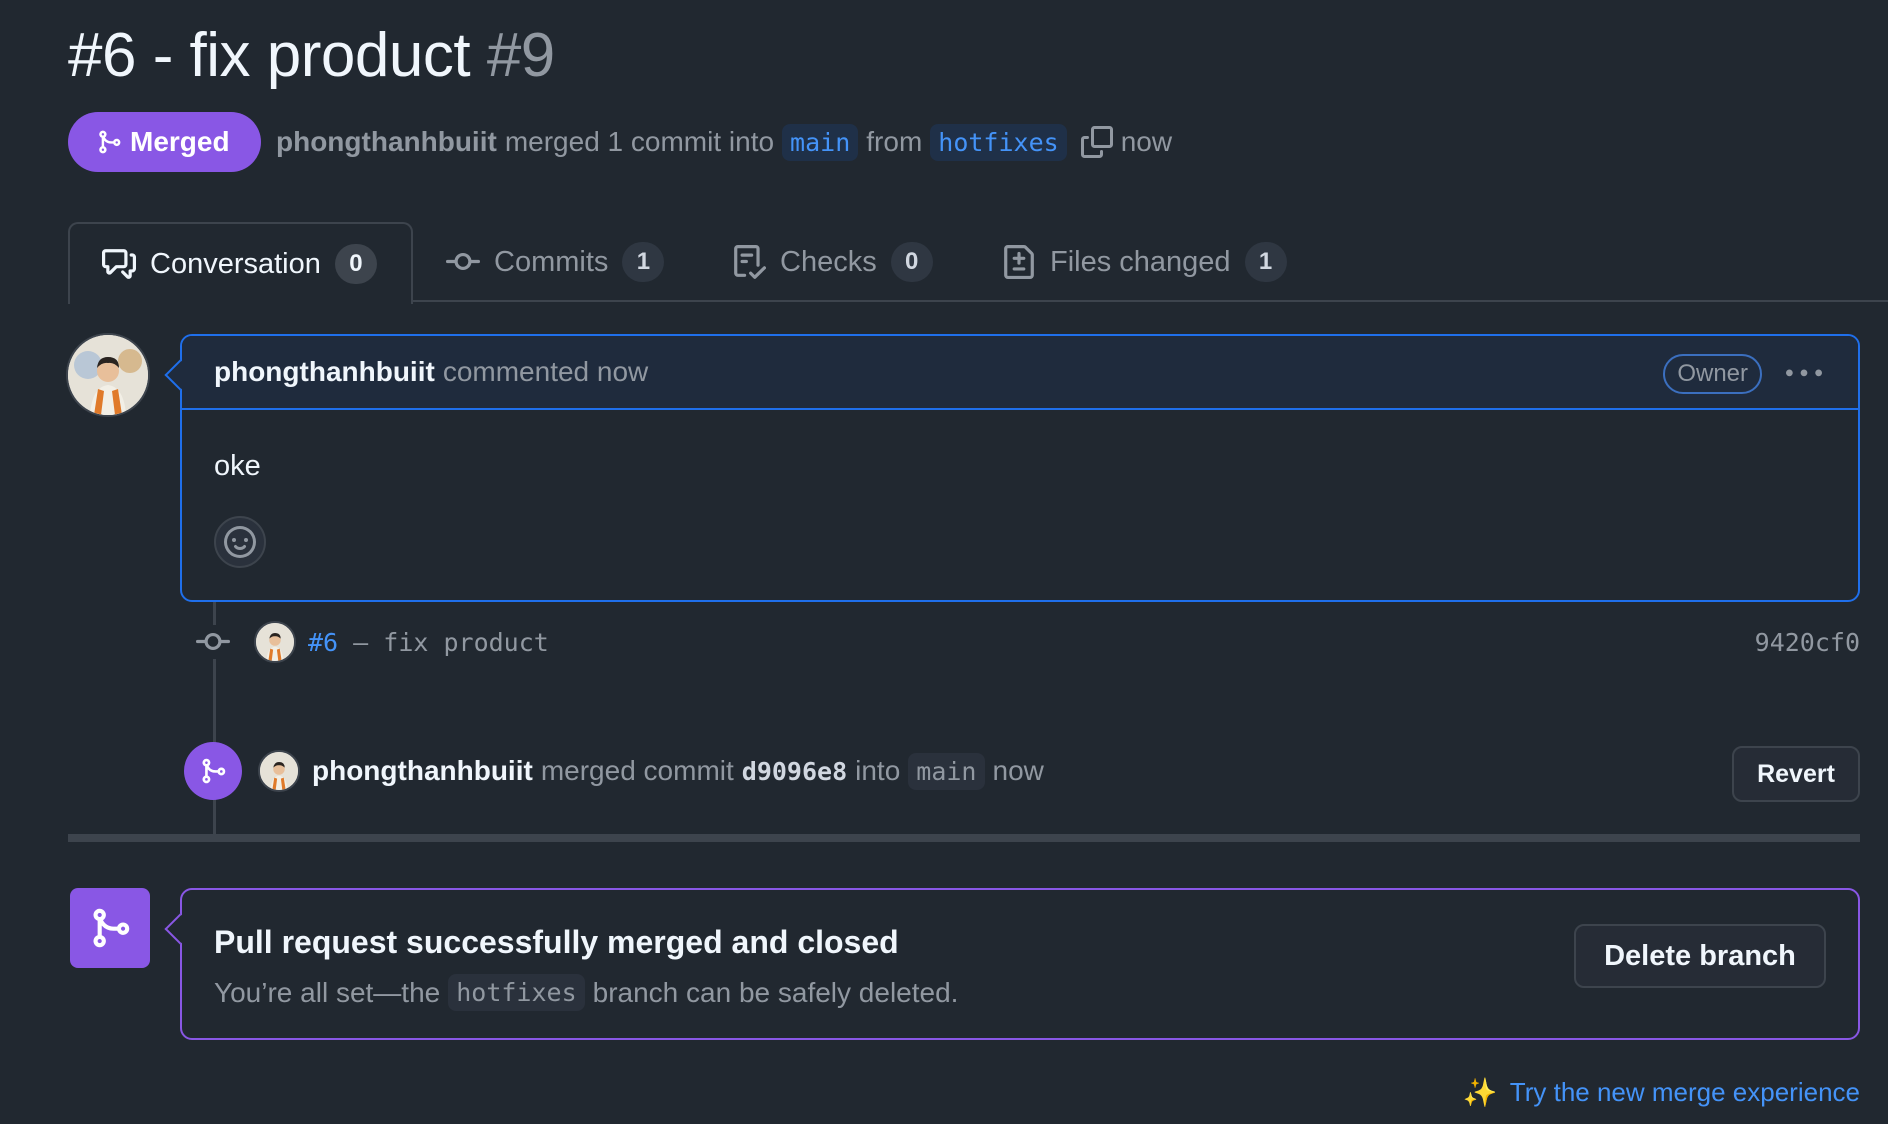  I want to click on comment-discussion-icon, so click(119, 264).